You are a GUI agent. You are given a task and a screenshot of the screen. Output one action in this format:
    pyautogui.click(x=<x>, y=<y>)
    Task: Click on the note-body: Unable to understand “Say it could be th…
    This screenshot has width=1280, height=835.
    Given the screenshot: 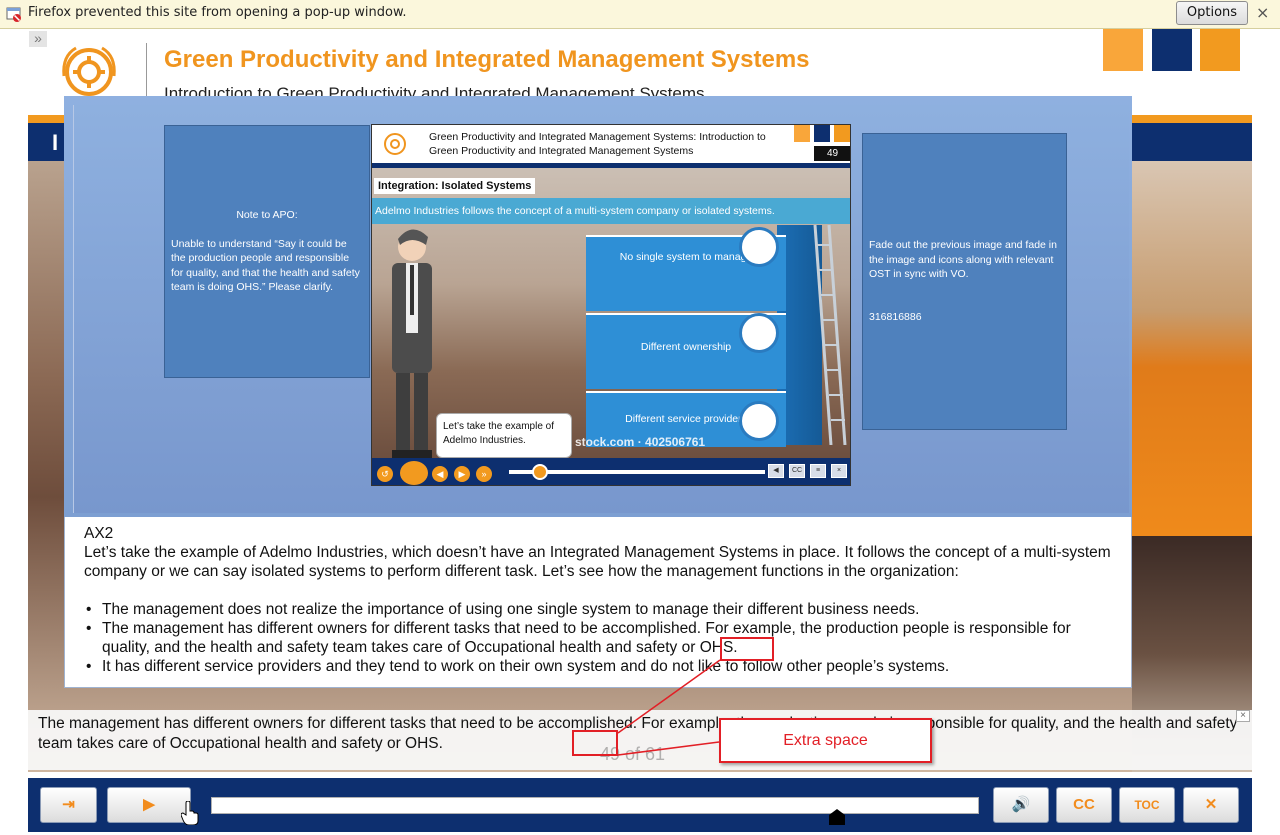 What is the action you would take?
    pyautogui.click(x=265, y=265)
    